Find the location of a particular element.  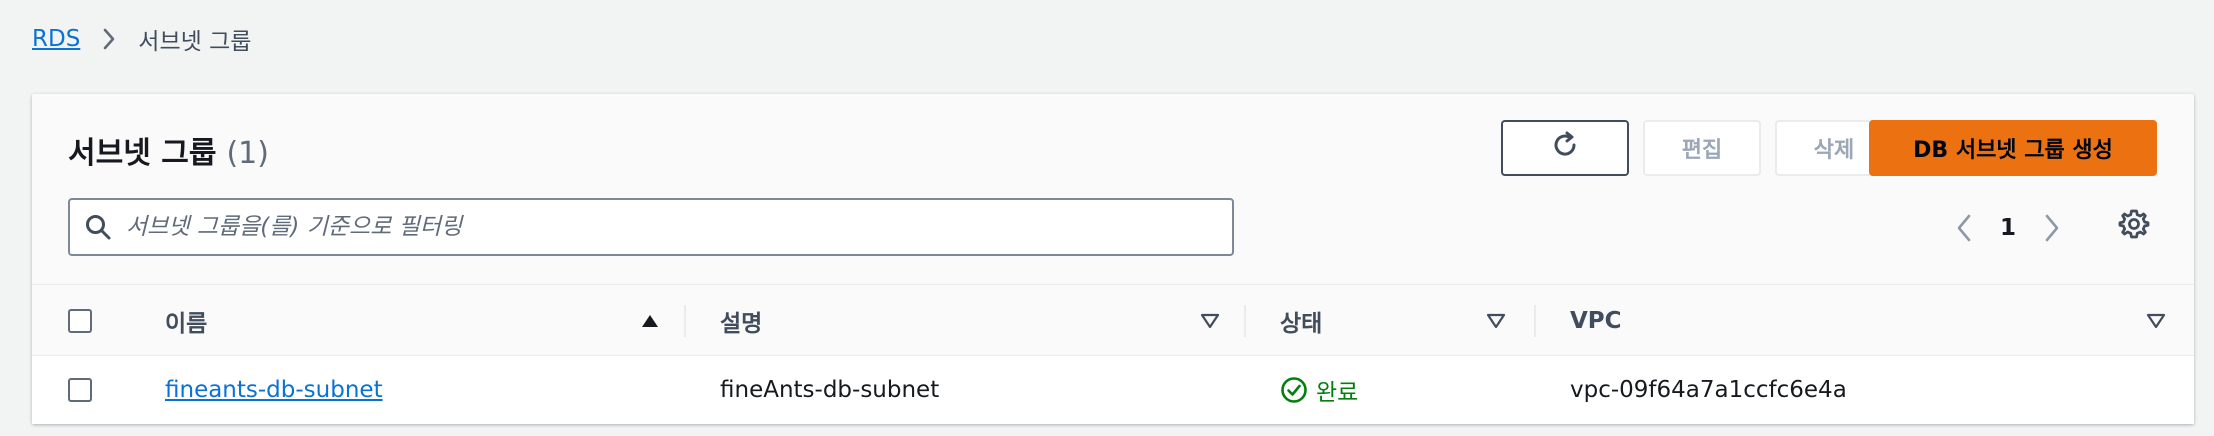

cell-vpc: vpc-09f64a7a1ccfc6e4a is located at coordinates (1708, 390).